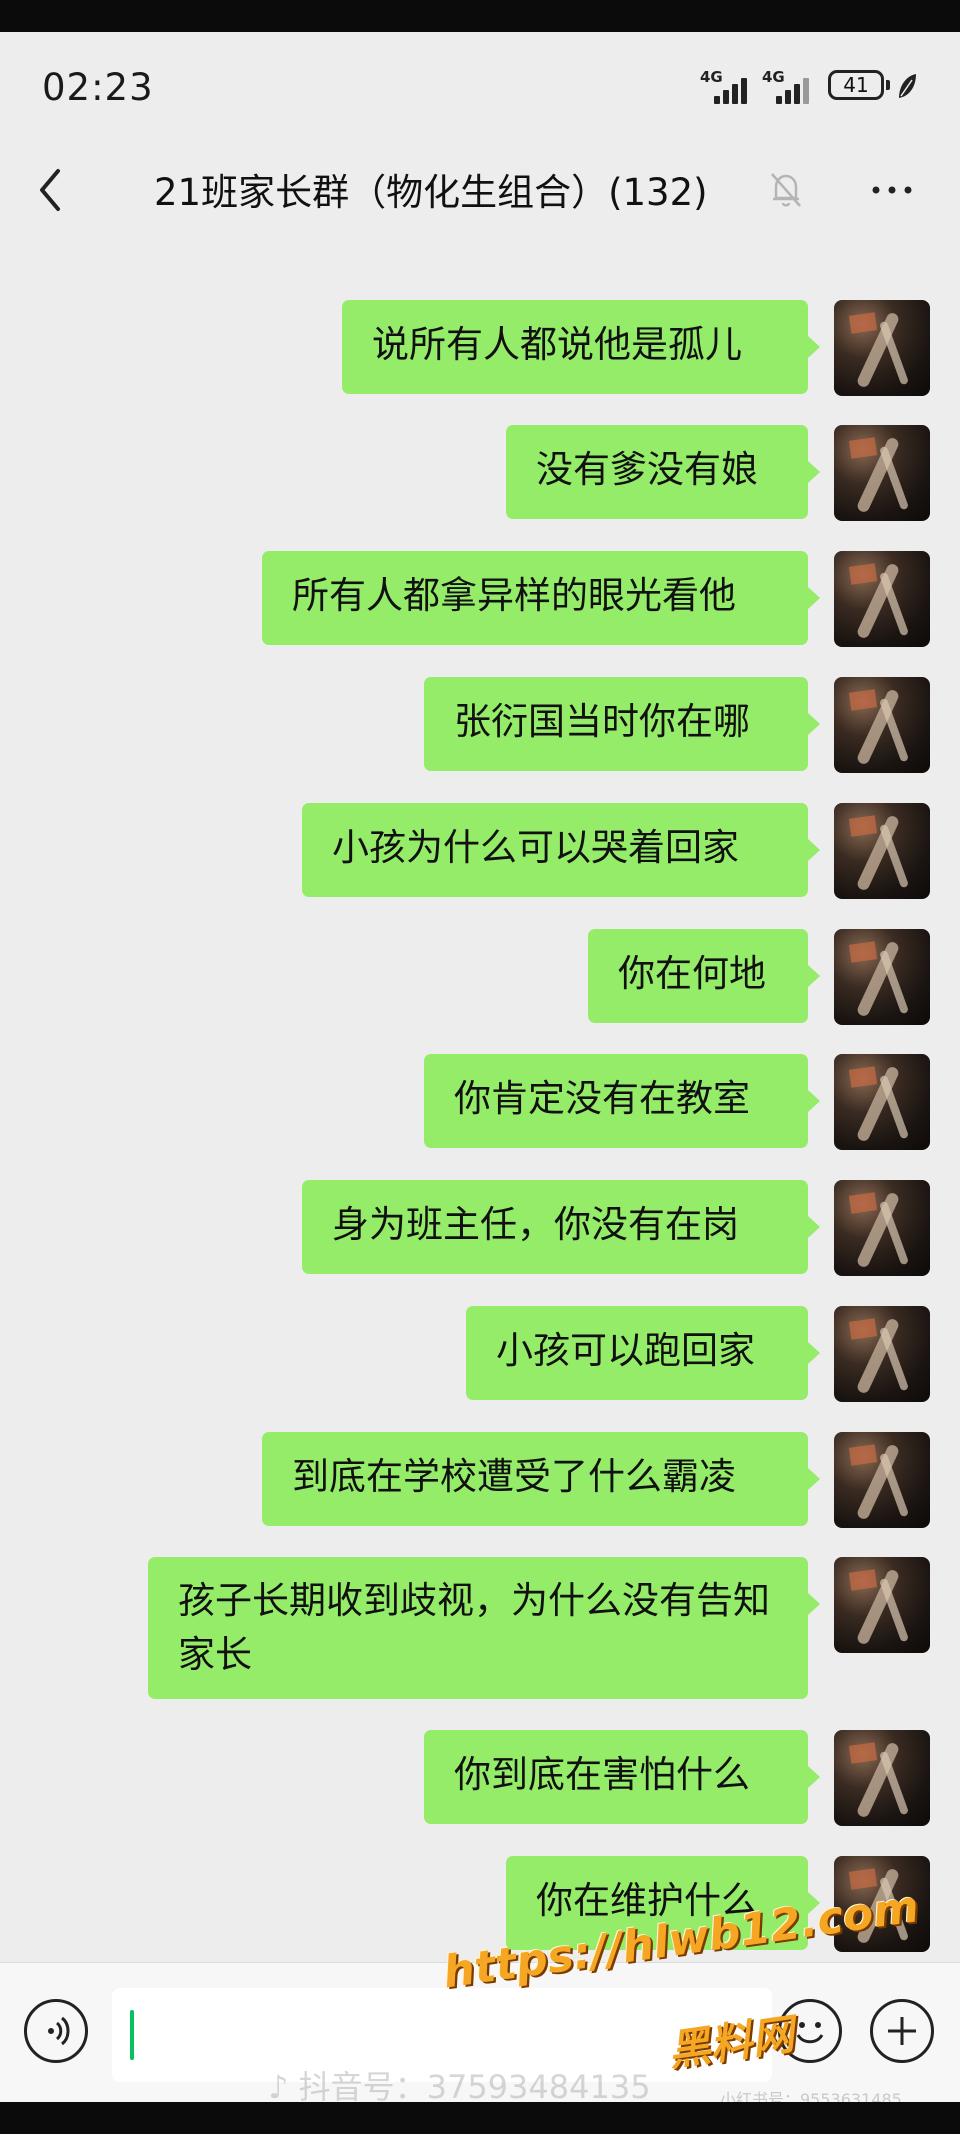 Image resolution: width=960 pixels, height=2134 pixels. I want to click on bottom-black-bar, so click(480, 2118).